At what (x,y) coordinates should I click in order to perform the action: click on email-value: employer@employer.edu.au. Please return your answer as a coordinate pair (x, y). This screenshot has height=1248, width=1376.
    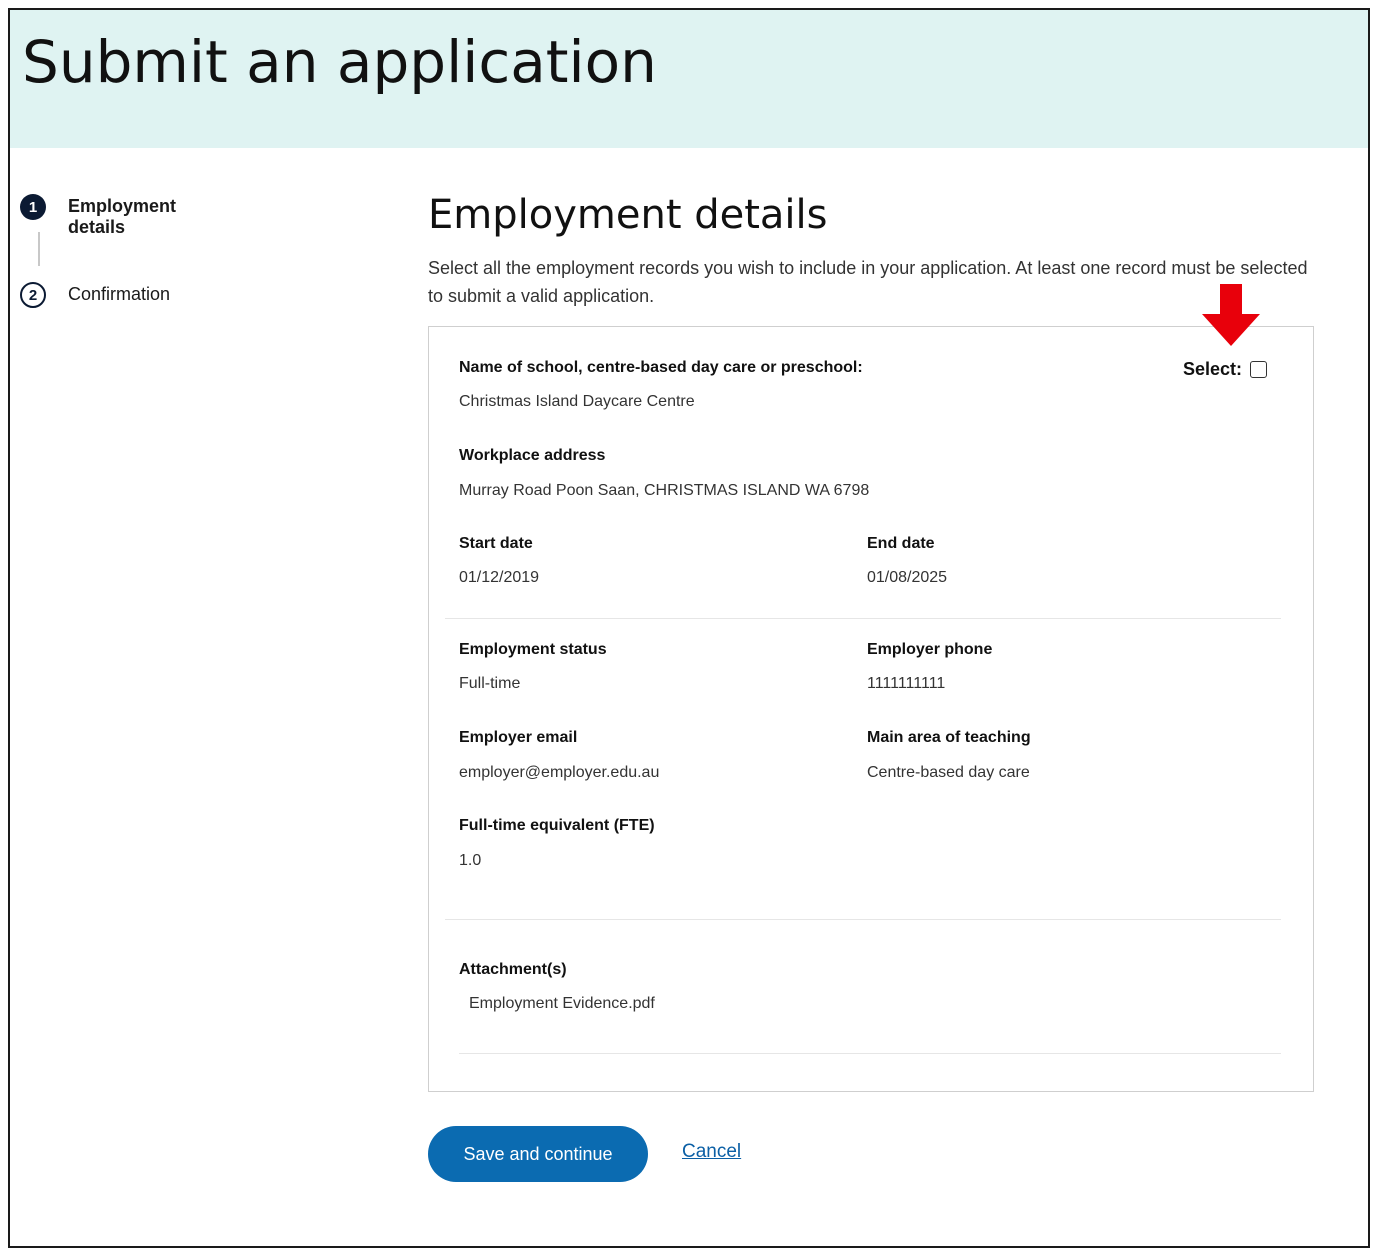
    Looking at the image, I should click on (559, 772).